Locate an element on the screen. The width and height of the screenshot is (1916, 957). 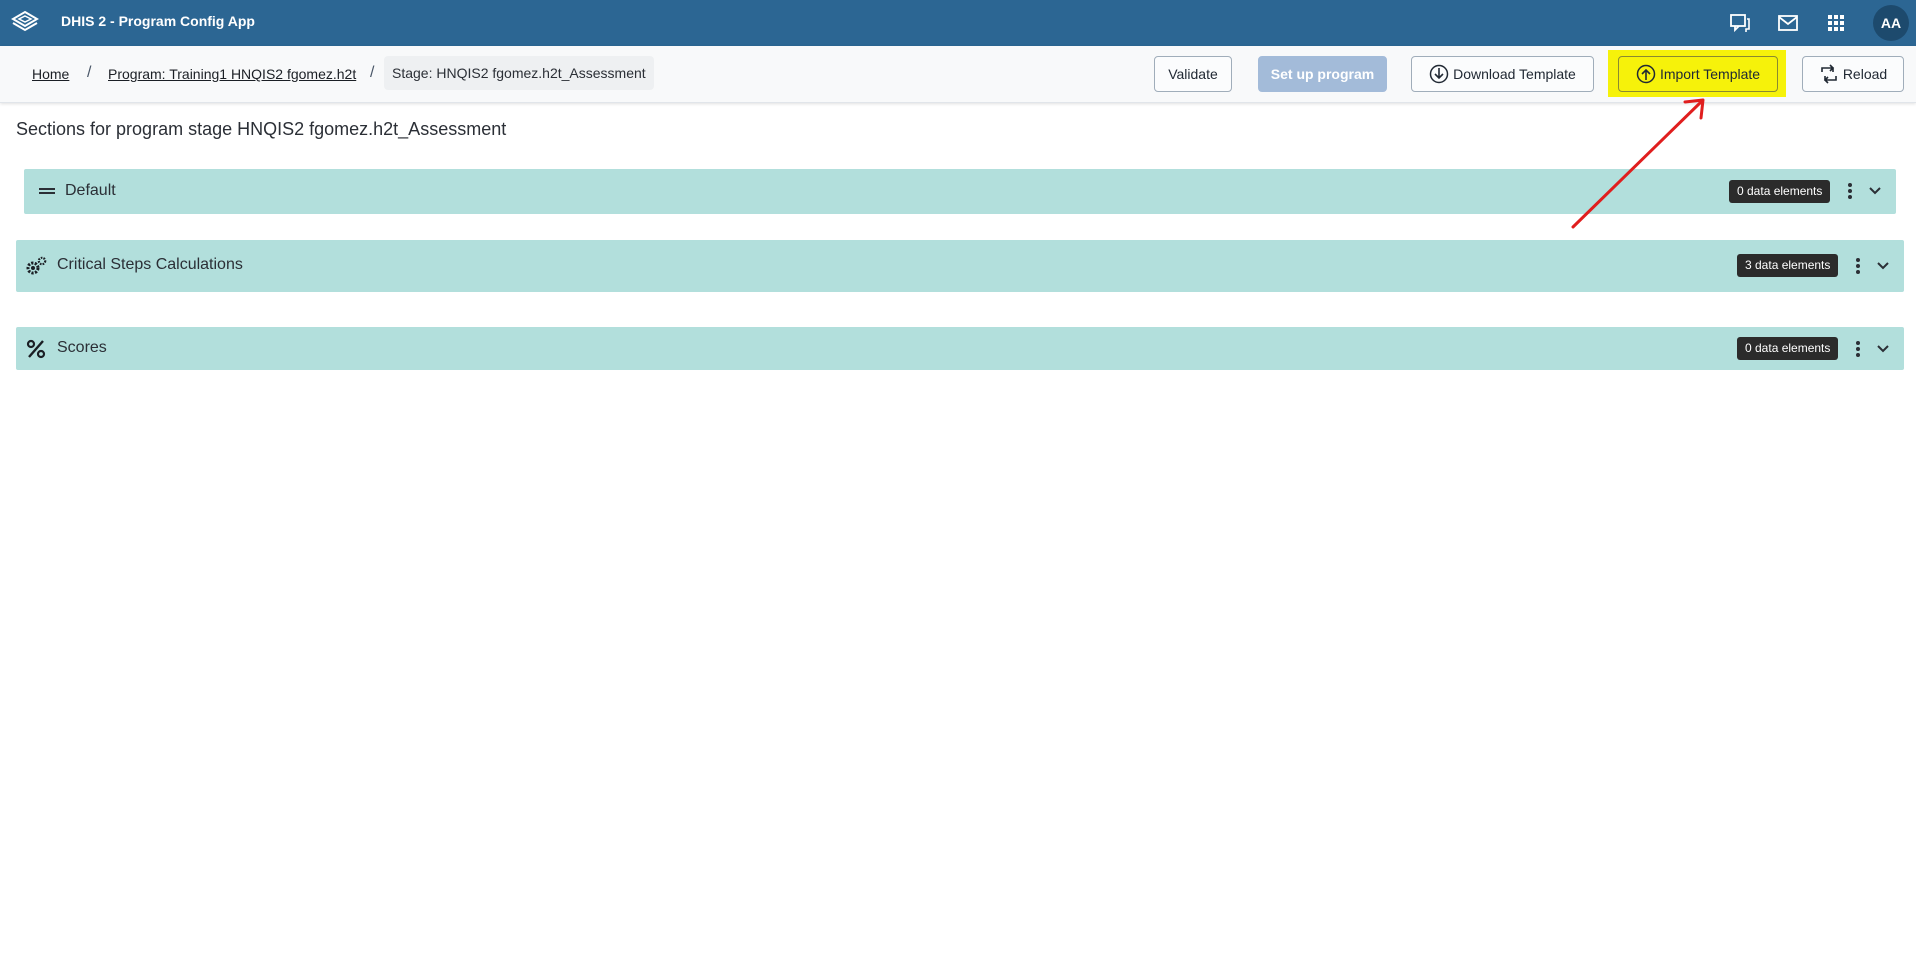
reload-label: Reload is located at coordinates (1865, 74).